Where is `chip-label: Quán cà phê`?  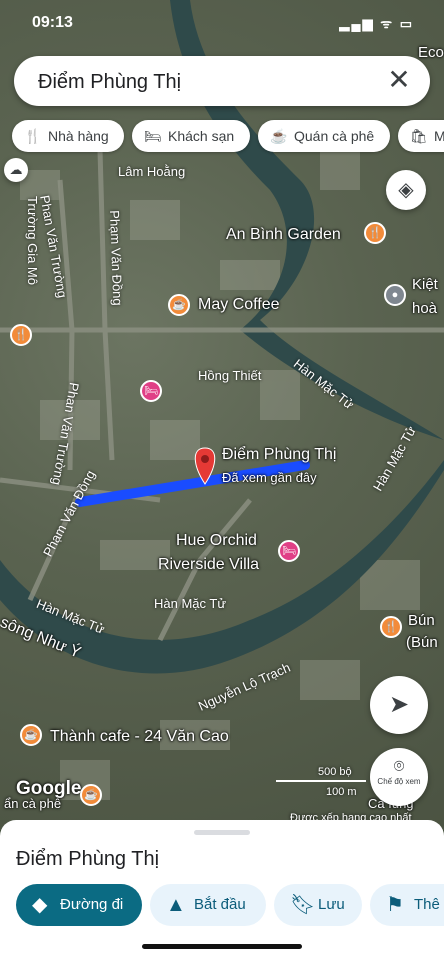
chip-label: Quán cà phê is located at coordinates (334, 136).